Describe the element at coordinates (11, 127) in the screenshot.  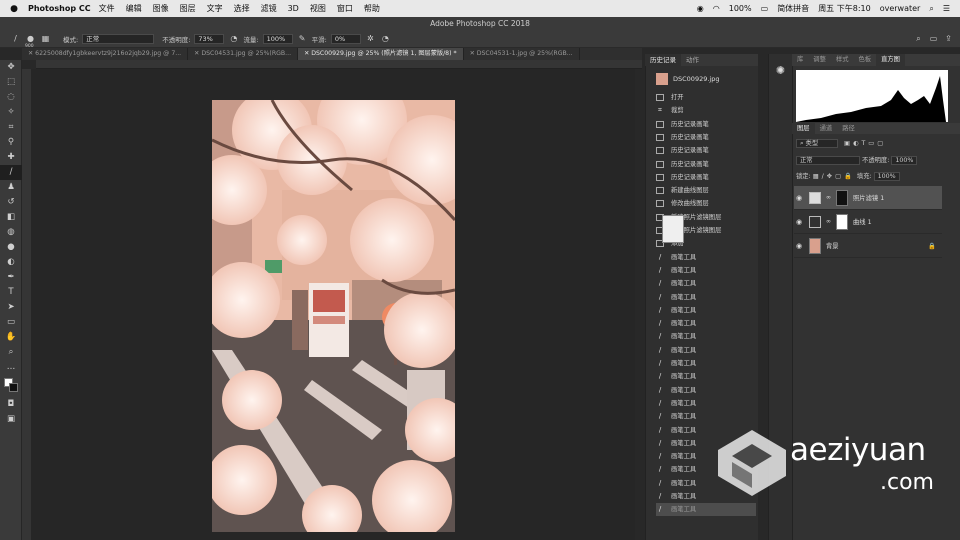
I see `crop-tool-icon: ⌗` at that location.